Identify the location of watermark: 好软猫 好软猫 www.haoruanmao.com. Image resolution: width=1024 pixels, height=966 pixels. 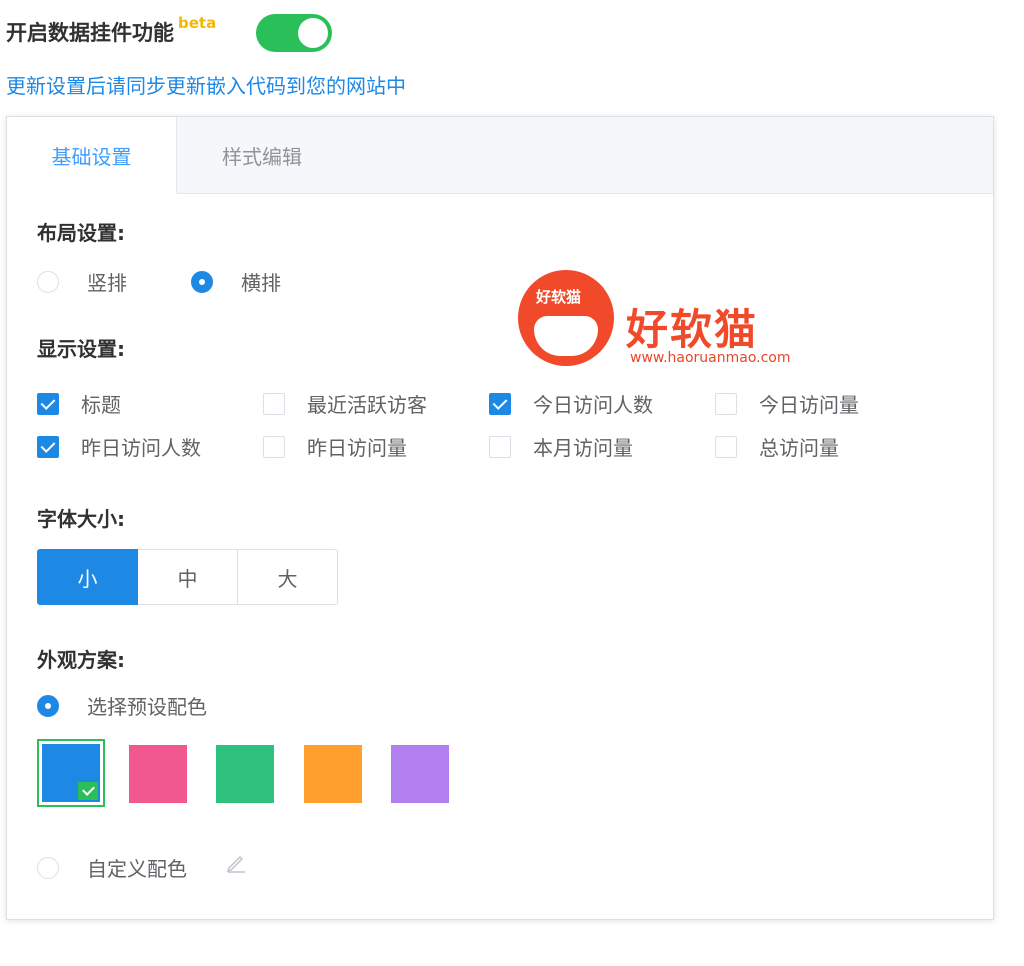
(663, 318).